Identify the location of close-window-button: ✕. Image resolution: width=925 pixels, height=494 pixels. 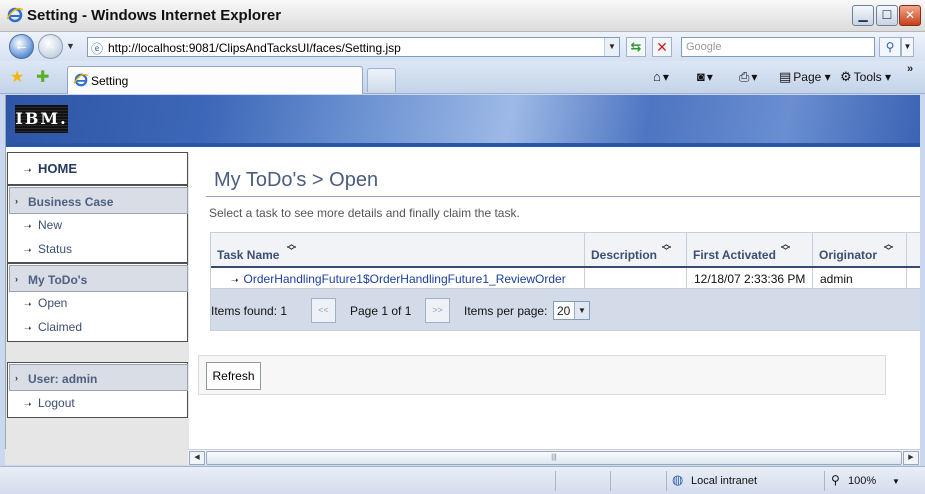
(910, 15).